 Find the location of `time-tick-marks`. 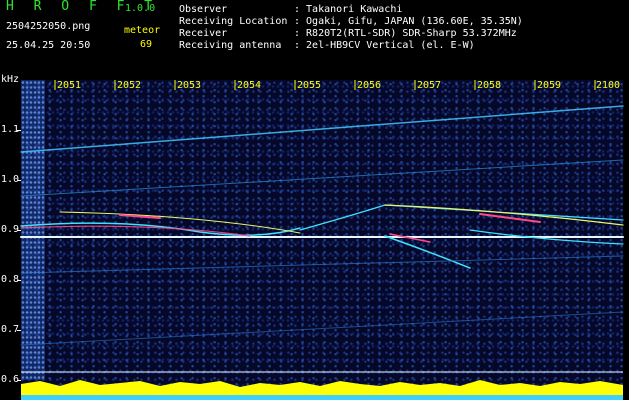

time-tick-marks is located at coordinates (325, 85).